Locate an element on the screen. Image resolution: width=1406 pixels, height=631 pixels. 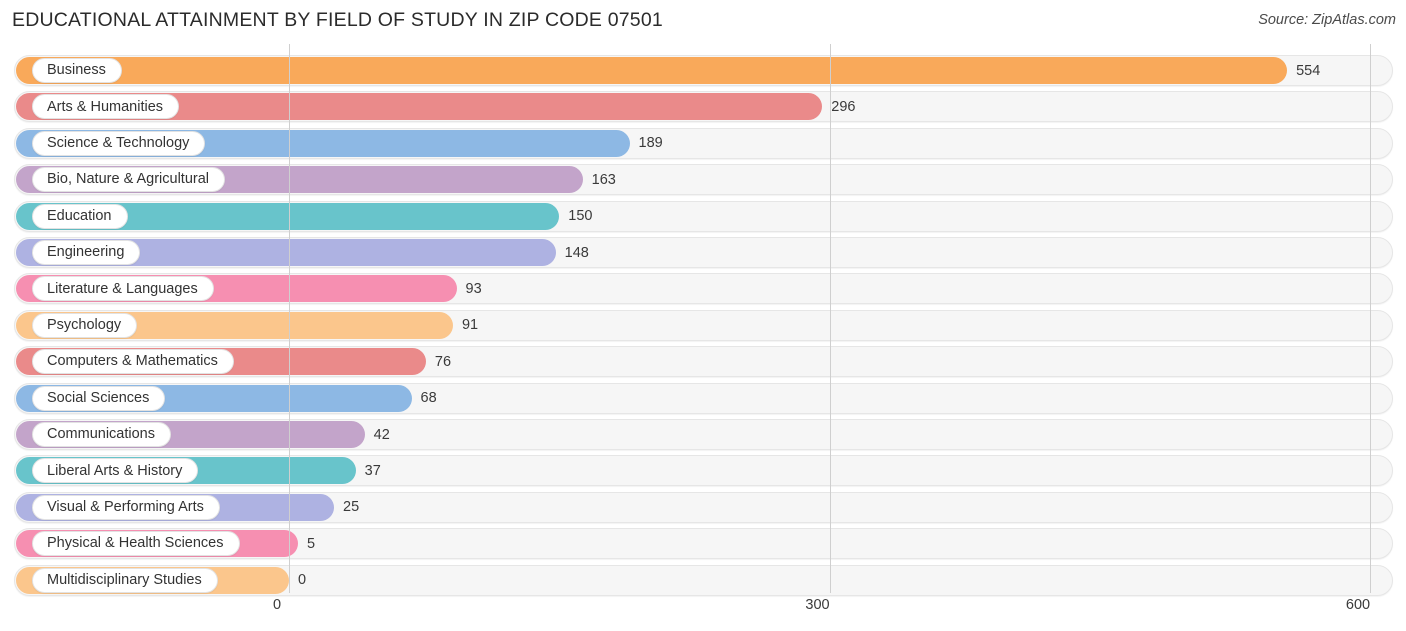
category-label: Science & Technology is located at coordinates (118, 143).